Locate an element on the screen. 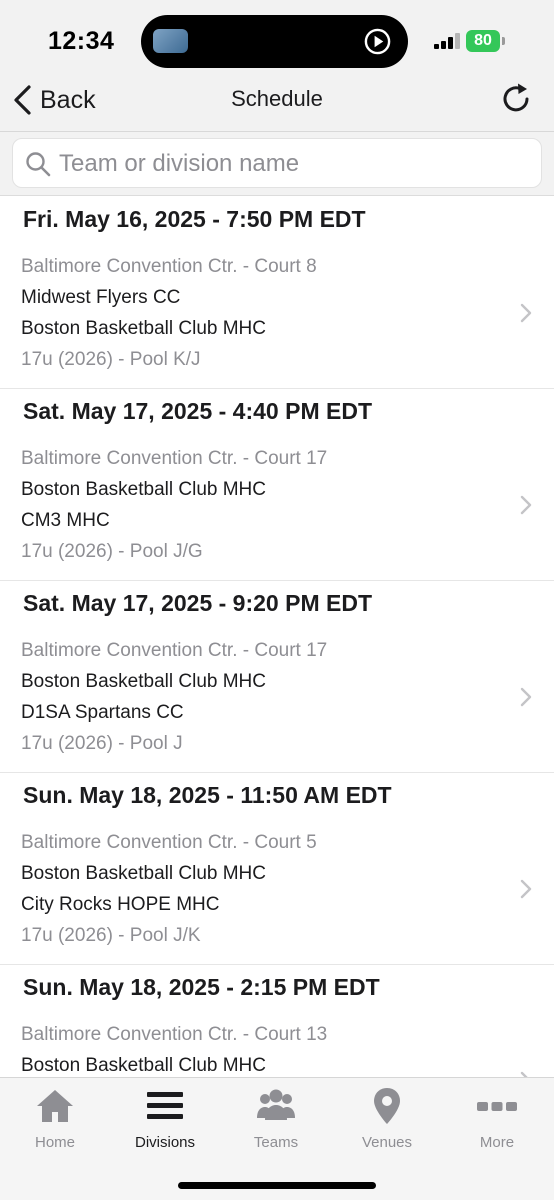  play-circle-icon is located at coordinates (377, 41).